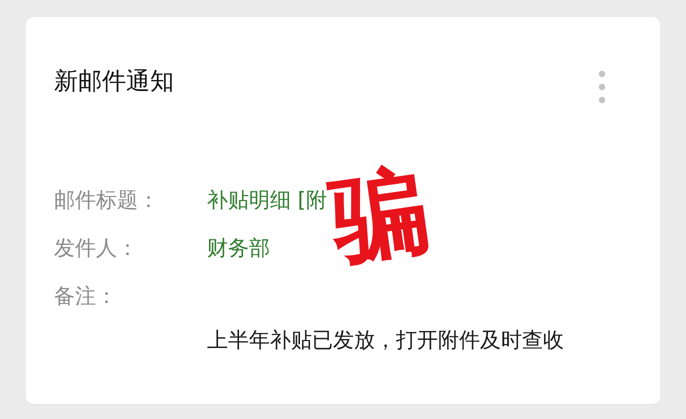 The image size is (686, 419). Describe the element at coordinates (107, 200) in the screenshot. I see `field-label: 邮件标题：` at that location.